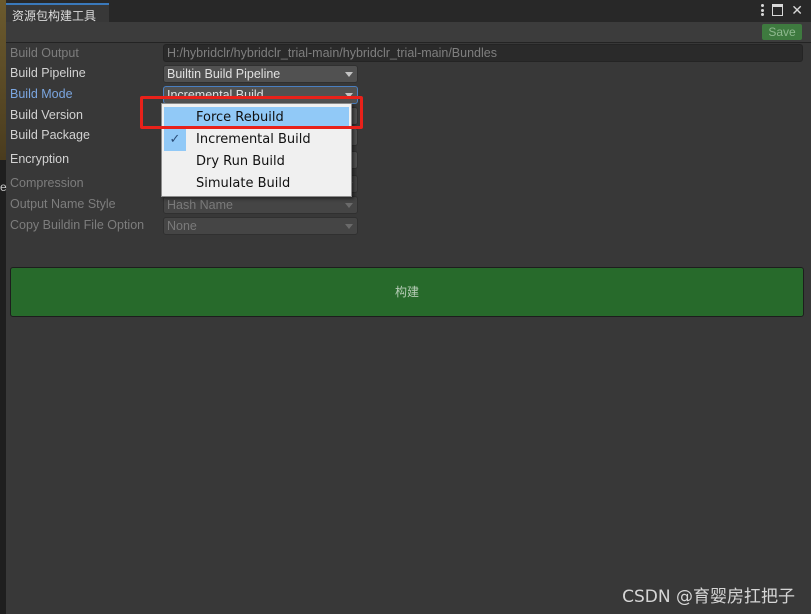 This screenshot has width=811, height=614. I want to click on kebab-menu-icon, so click(763, 10).